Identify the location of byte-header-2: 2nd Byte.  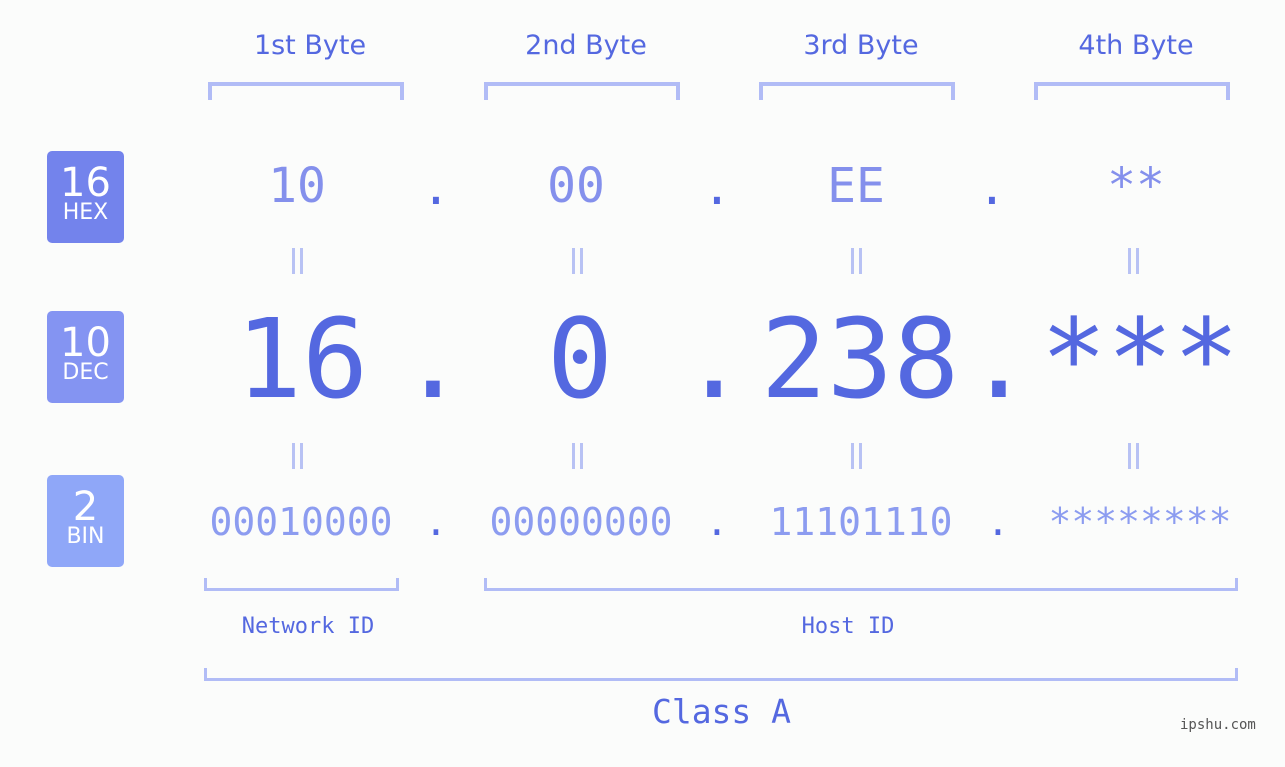
(586, 45).